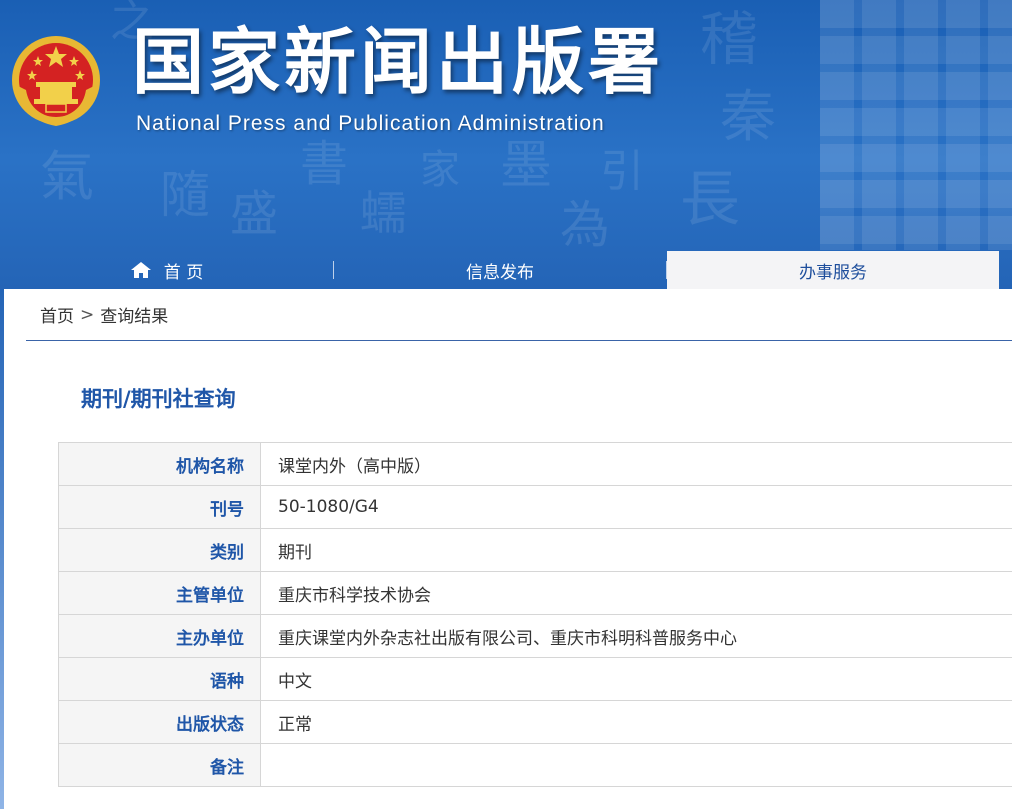 Image resolution: width=1012 pixels, height=809 pixels. I want to click on main-nav: 首 页 信息发布 办事服务, so click(506, 270).